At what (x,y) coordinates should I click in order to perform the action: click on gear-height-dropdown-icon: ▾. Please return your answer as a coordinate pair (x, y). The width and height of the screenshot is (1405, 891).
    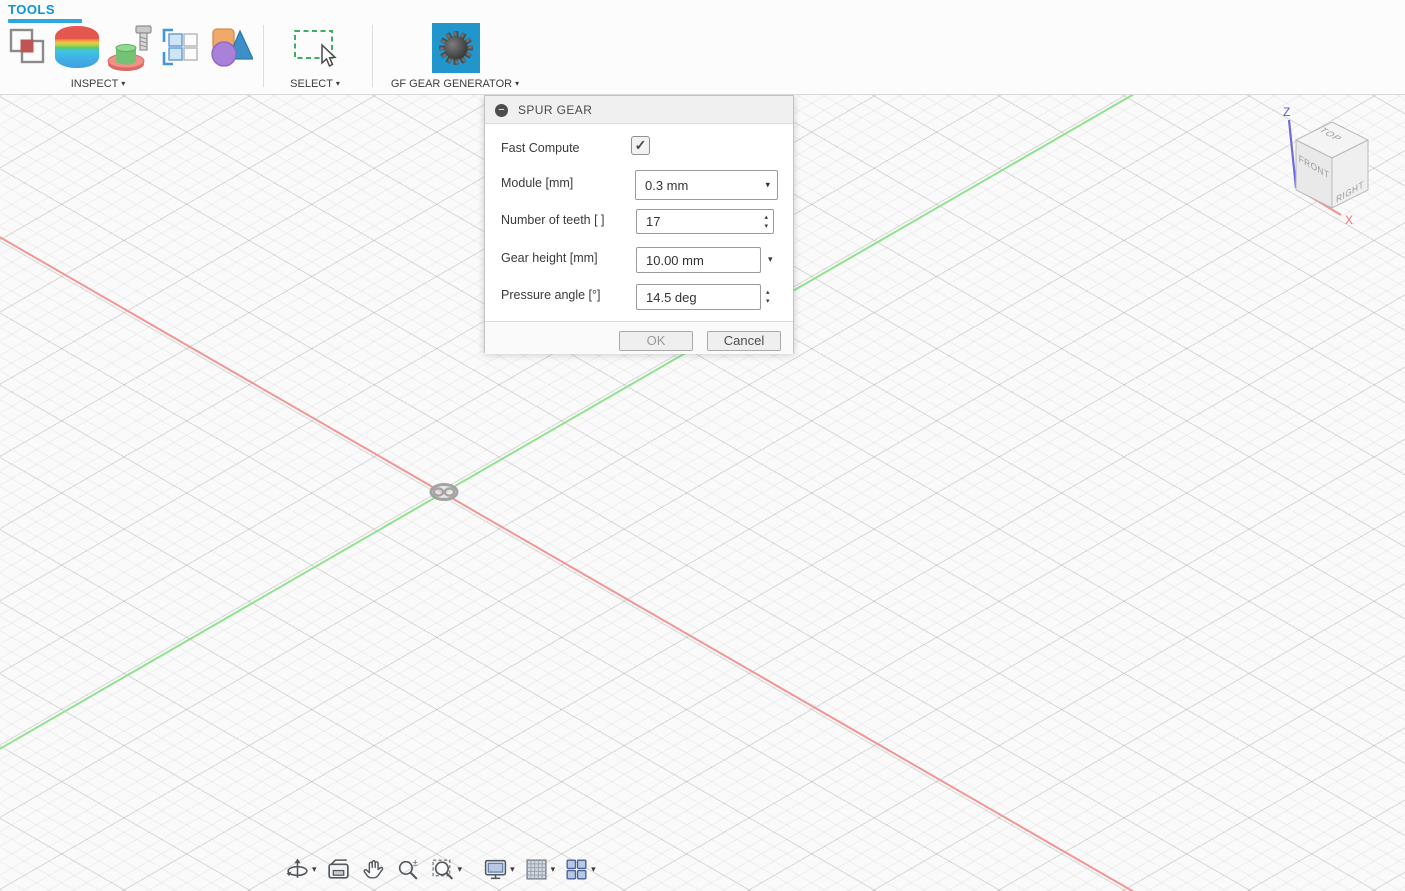
    Looking at the image, I should click on (770, 259).